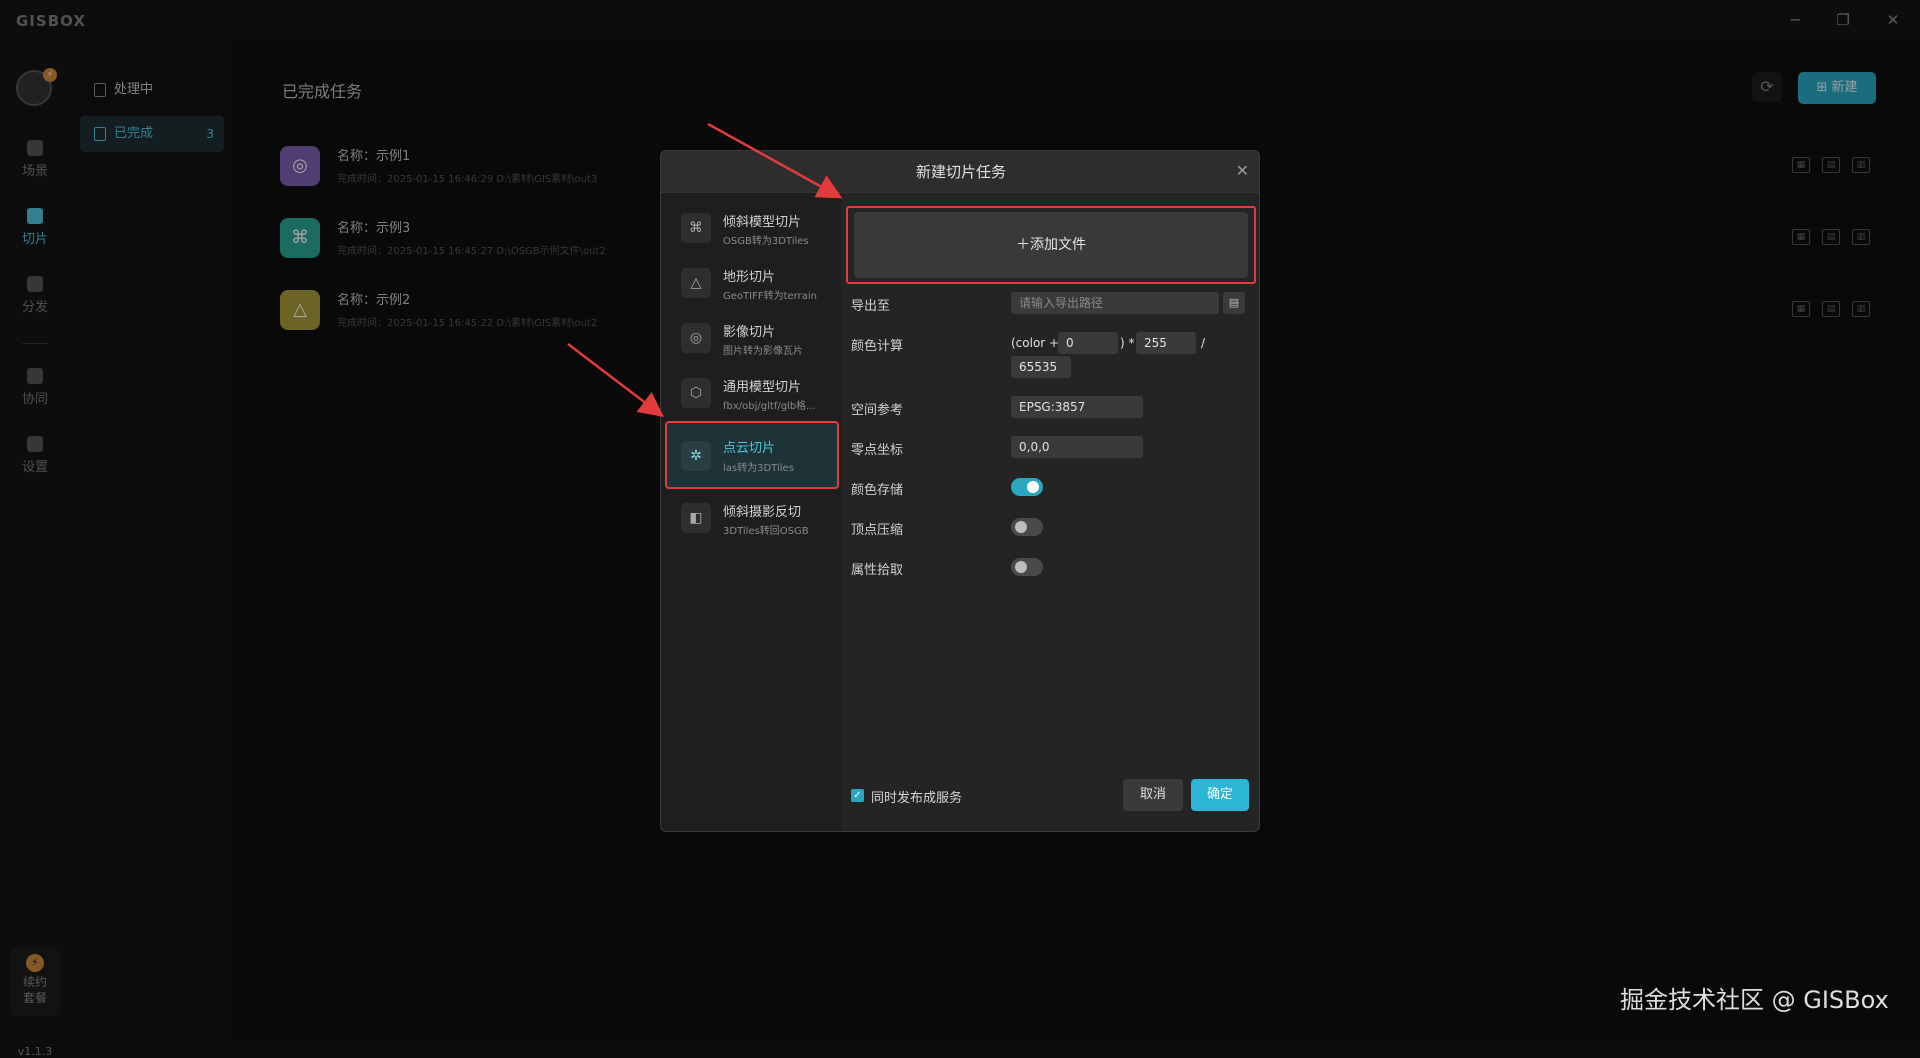 The height and width of the screenshot is (1058, 1920). Describe the element at coordinates (35, 1051) in the screenshot. I see `version-label: v1.1.3` at that location.